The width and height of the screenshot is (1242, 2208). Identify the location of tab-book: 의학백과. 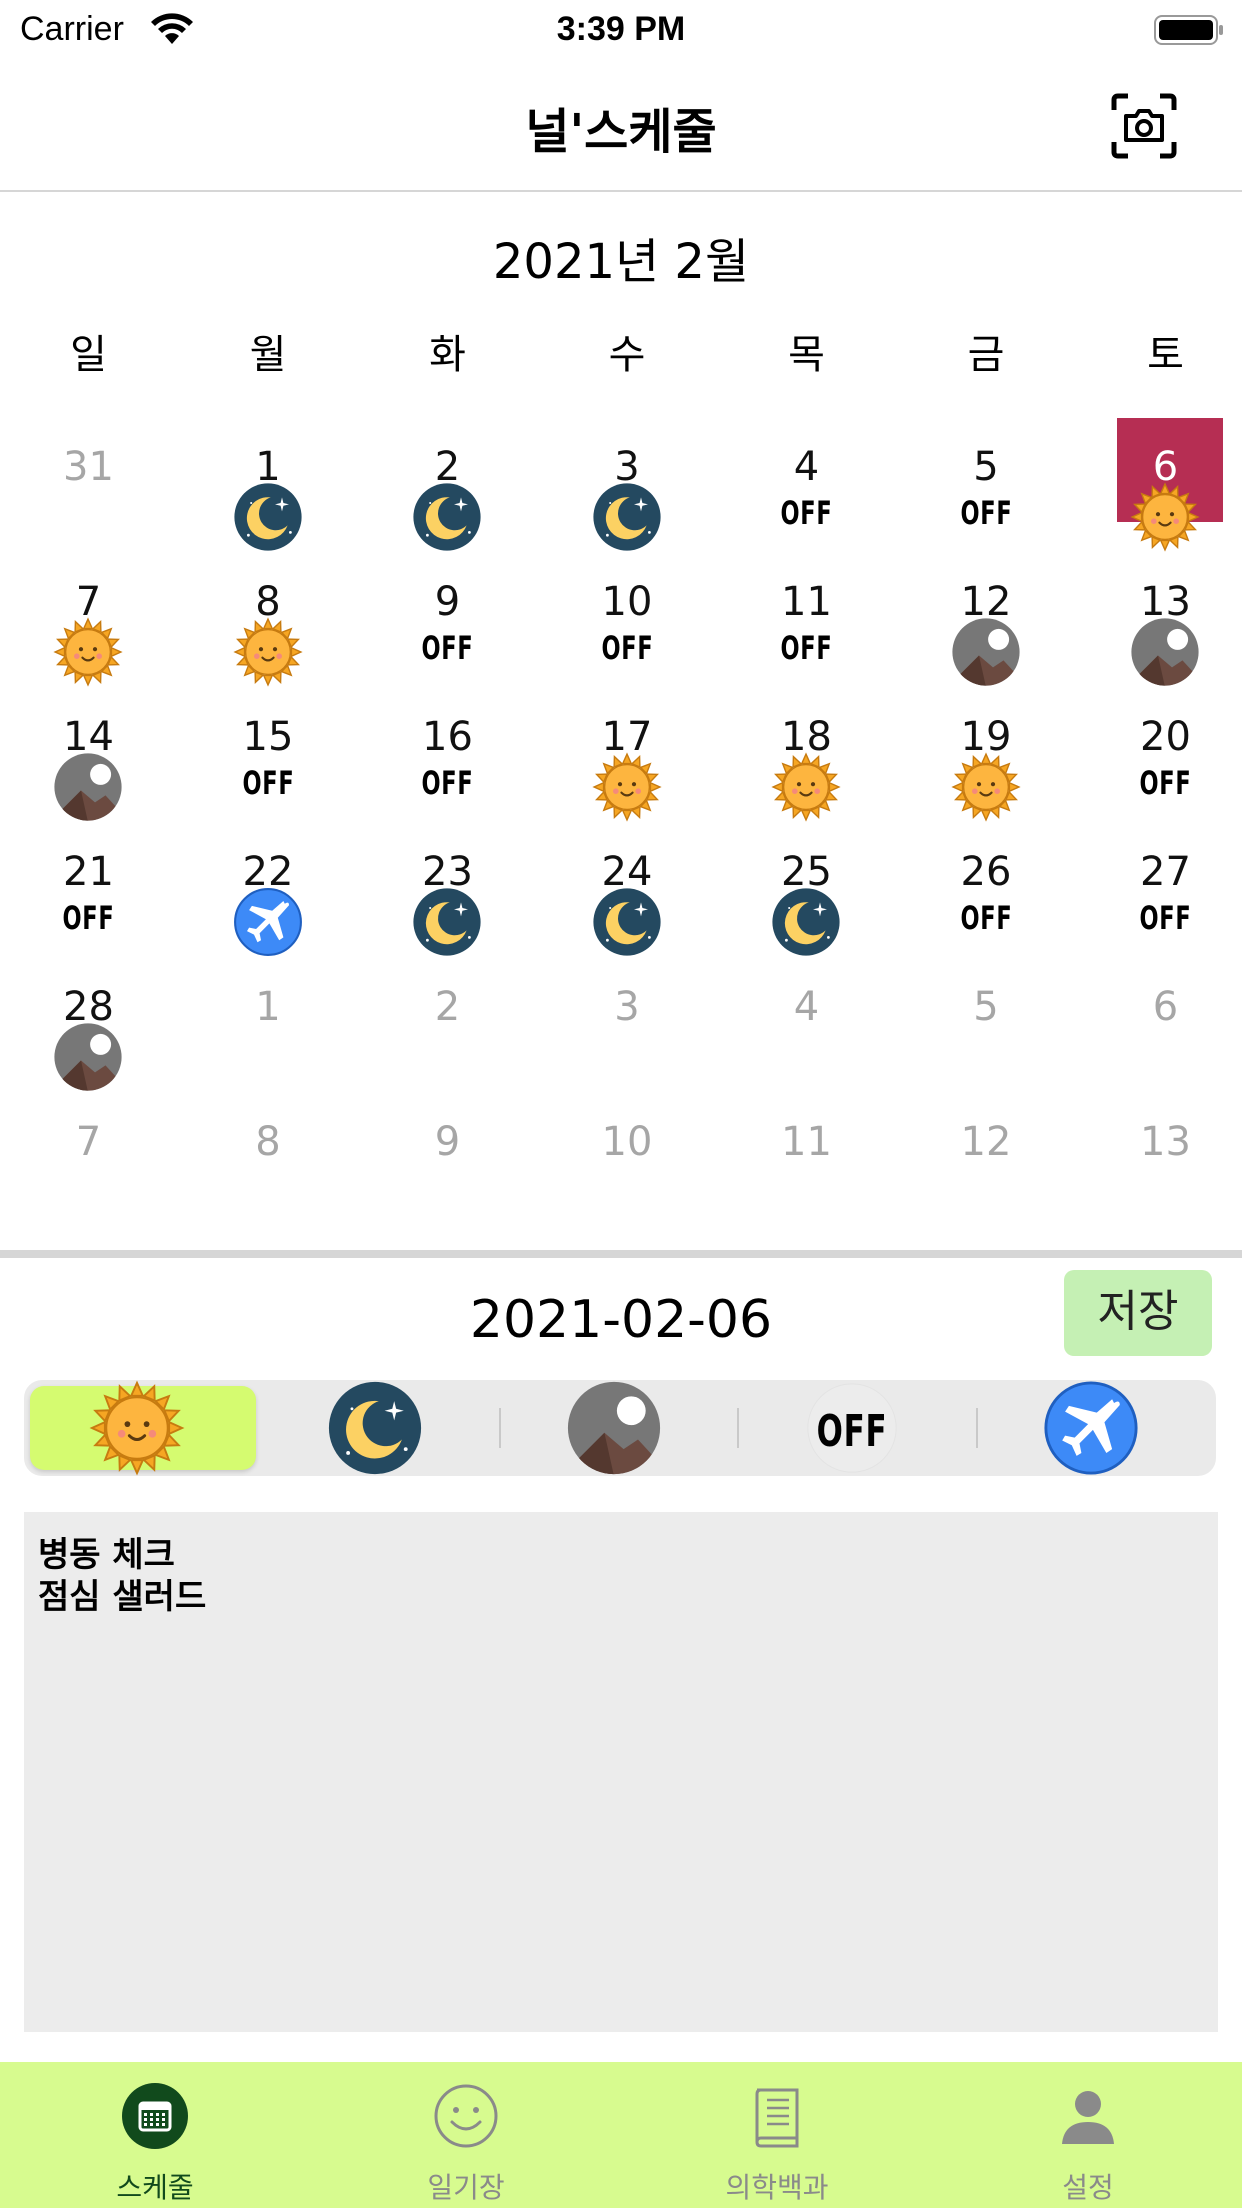
(777, 2135).